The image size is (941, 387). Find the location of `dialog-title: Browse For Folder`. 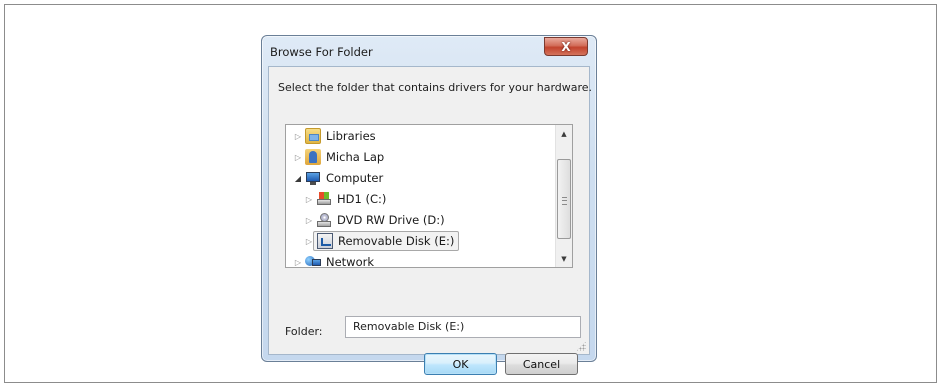

dialog-title: Browse For Folder is located at coordinates (321, 52).